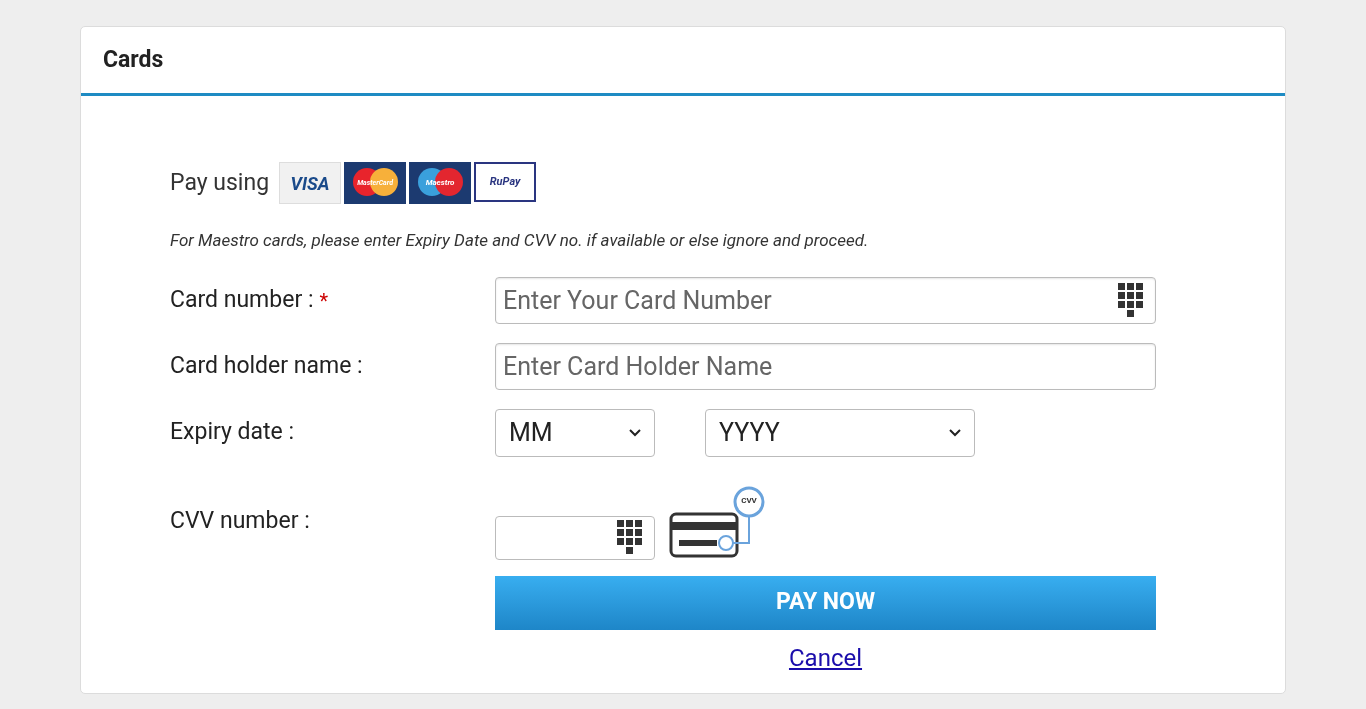  Describe the element at coordinates (232, 432) in the screenshot. I see `field-label: Expiry date :` at that location.